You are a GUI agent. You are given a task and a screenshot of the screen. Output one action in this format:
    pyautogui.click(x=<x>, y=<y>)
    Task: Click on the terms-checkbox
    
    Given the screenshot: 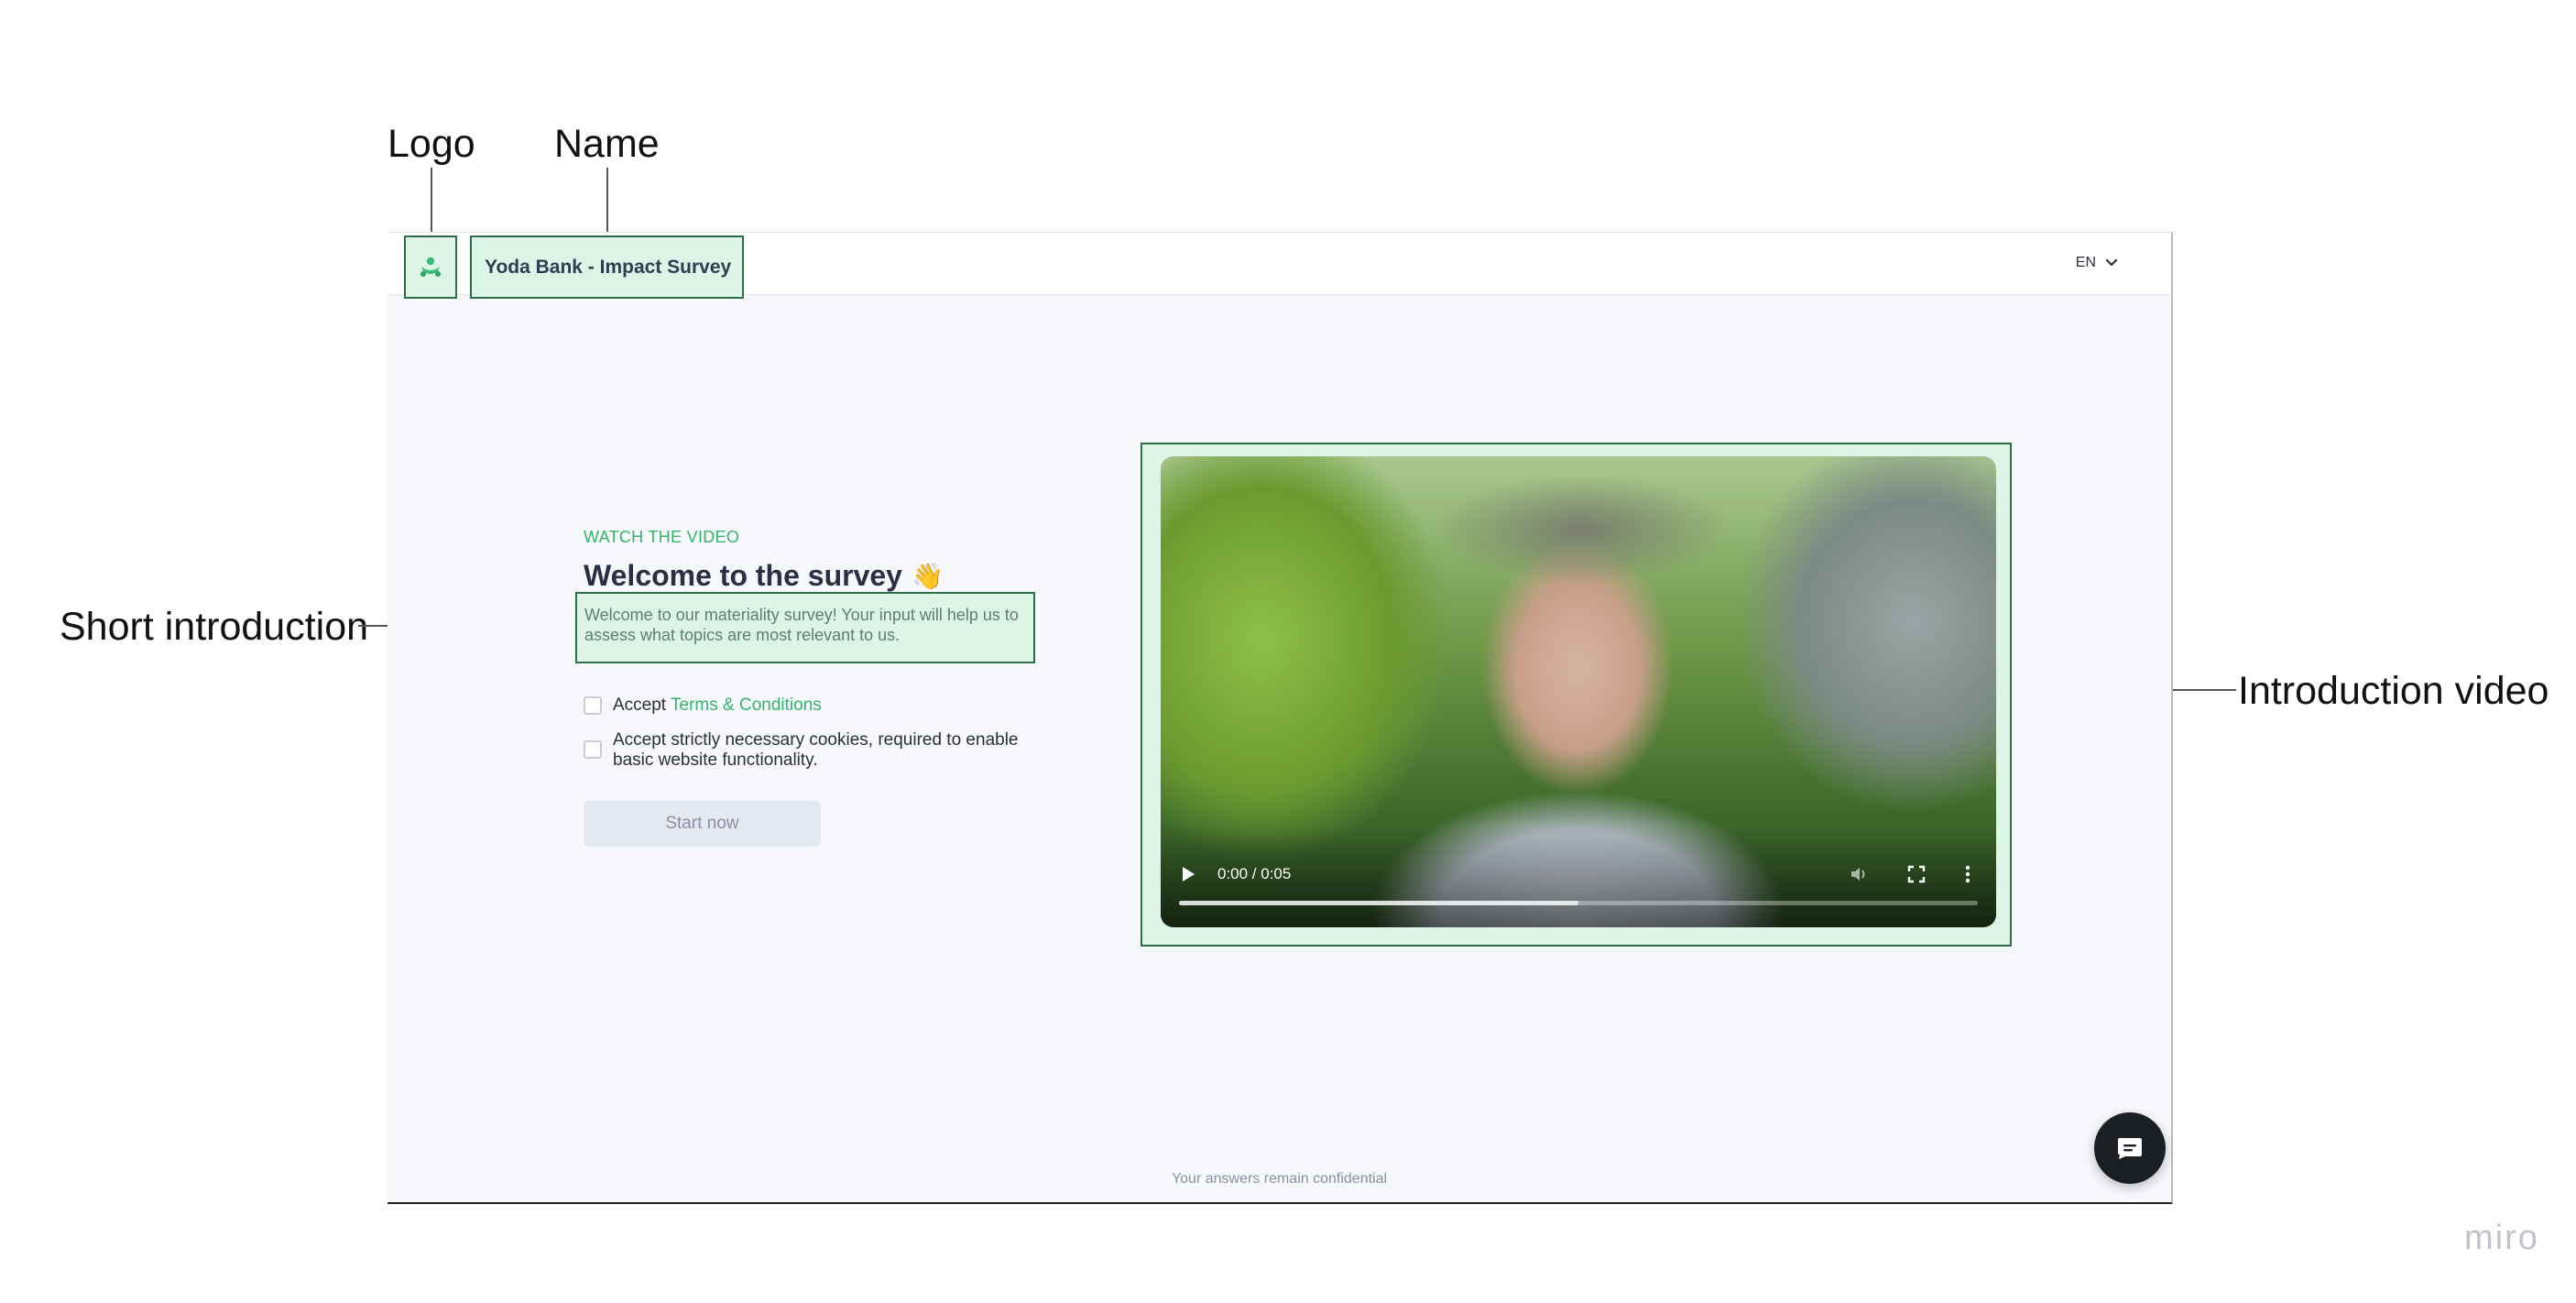 What is the action you would take?
    pyautogui.click(x=593, y=705)
    